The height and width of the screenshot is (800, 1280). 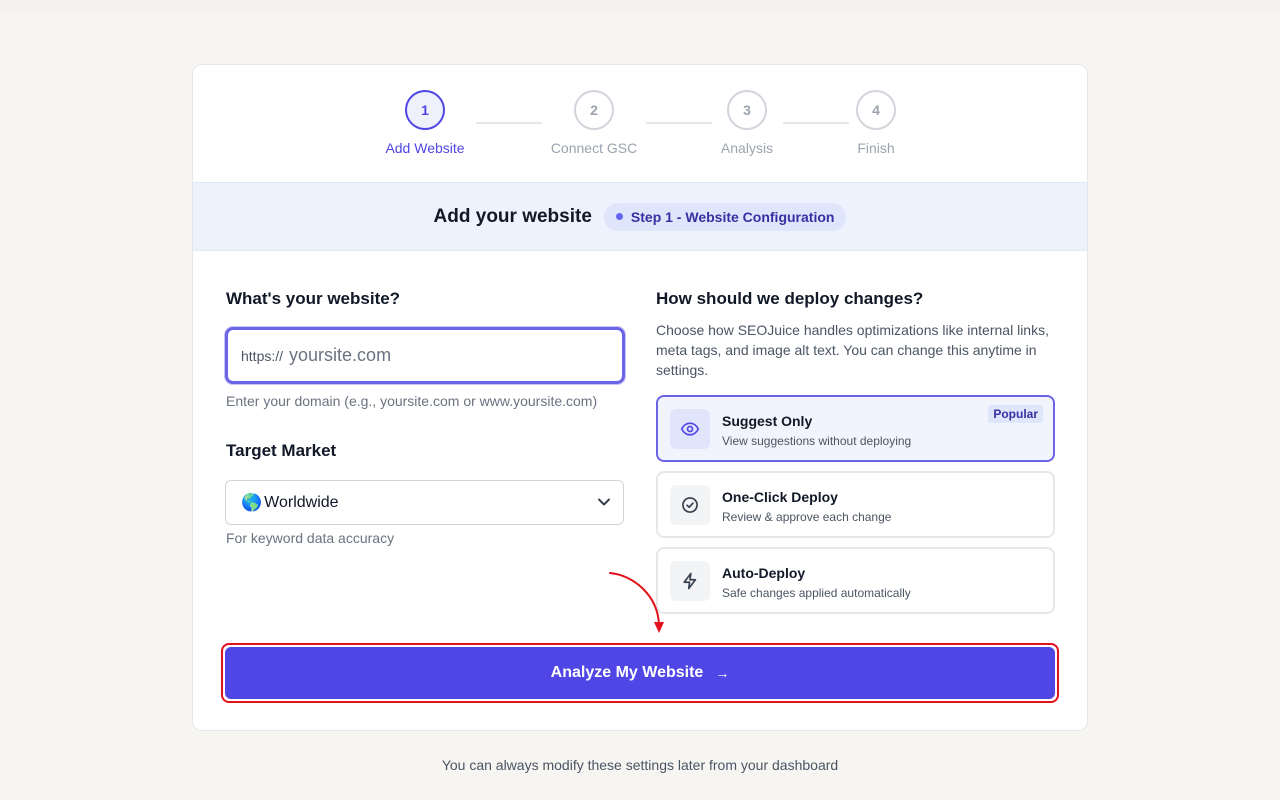 I want to click on market-selected-value: Worldwide, so click(x=301, y=502).